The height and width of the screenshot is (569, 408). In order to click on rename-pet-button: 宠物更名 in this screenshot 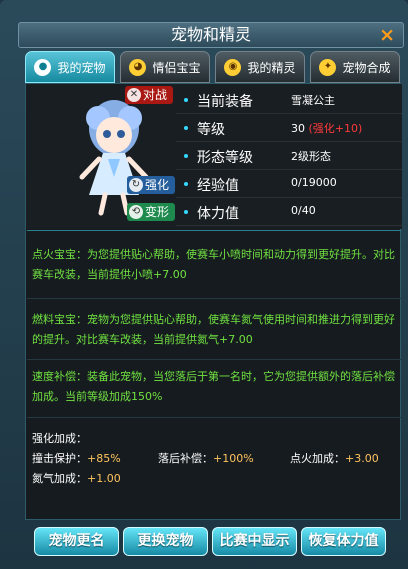, I will do `click(76, 541)`.